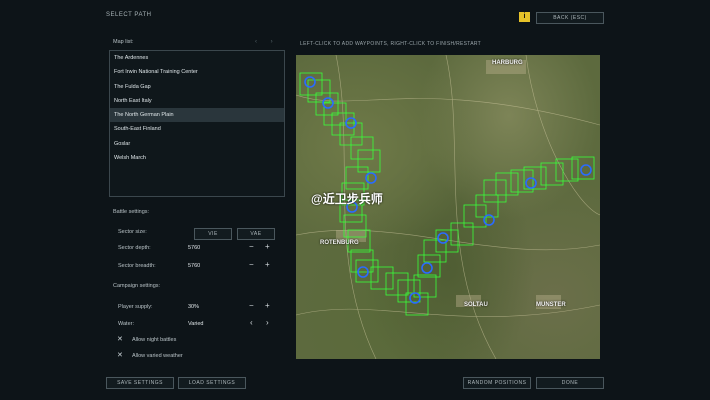 Image resolution: width=710 pixels, height=400 pixels. I want to click on map-list-item: Goslar, so click(197, 144).